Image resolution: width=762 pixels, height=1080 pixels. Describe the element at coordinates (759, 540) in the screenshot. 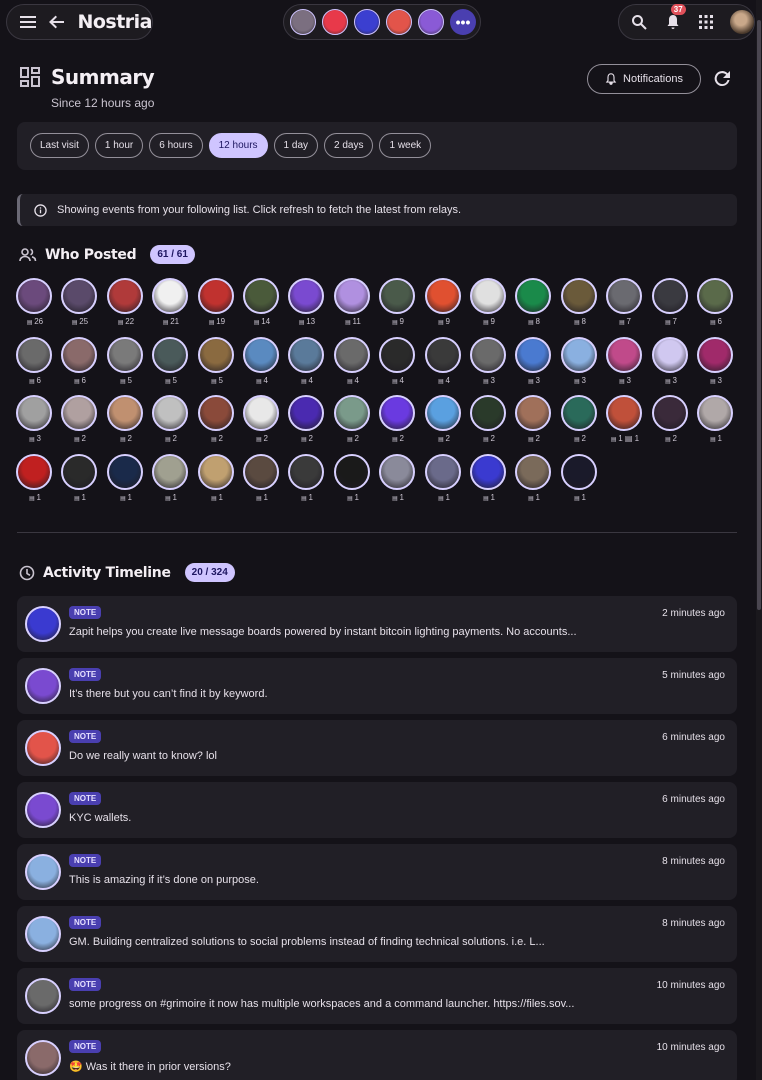

I see `scrollbar` at that location.